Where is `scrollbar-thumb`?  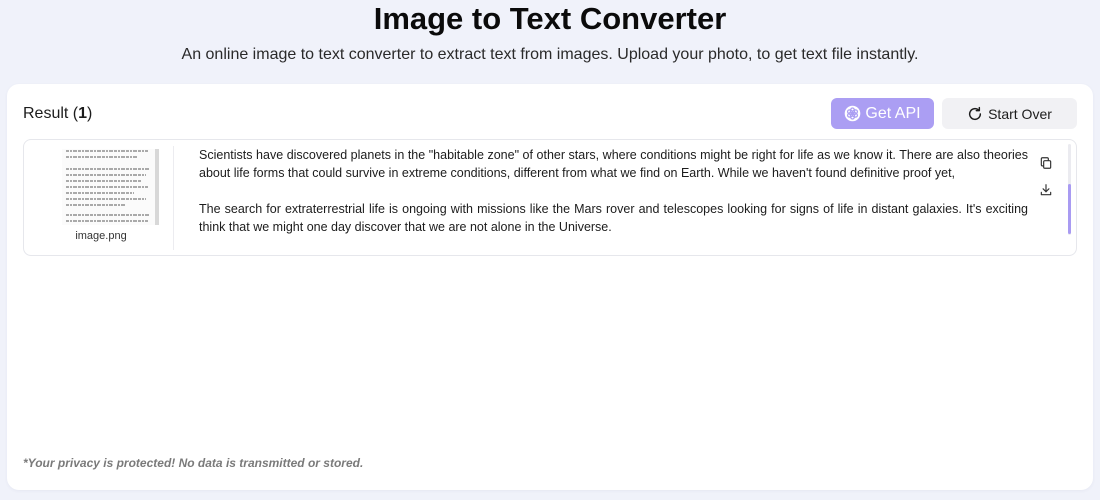 scrollbar-thumb is located at coordinates (1069, 209).